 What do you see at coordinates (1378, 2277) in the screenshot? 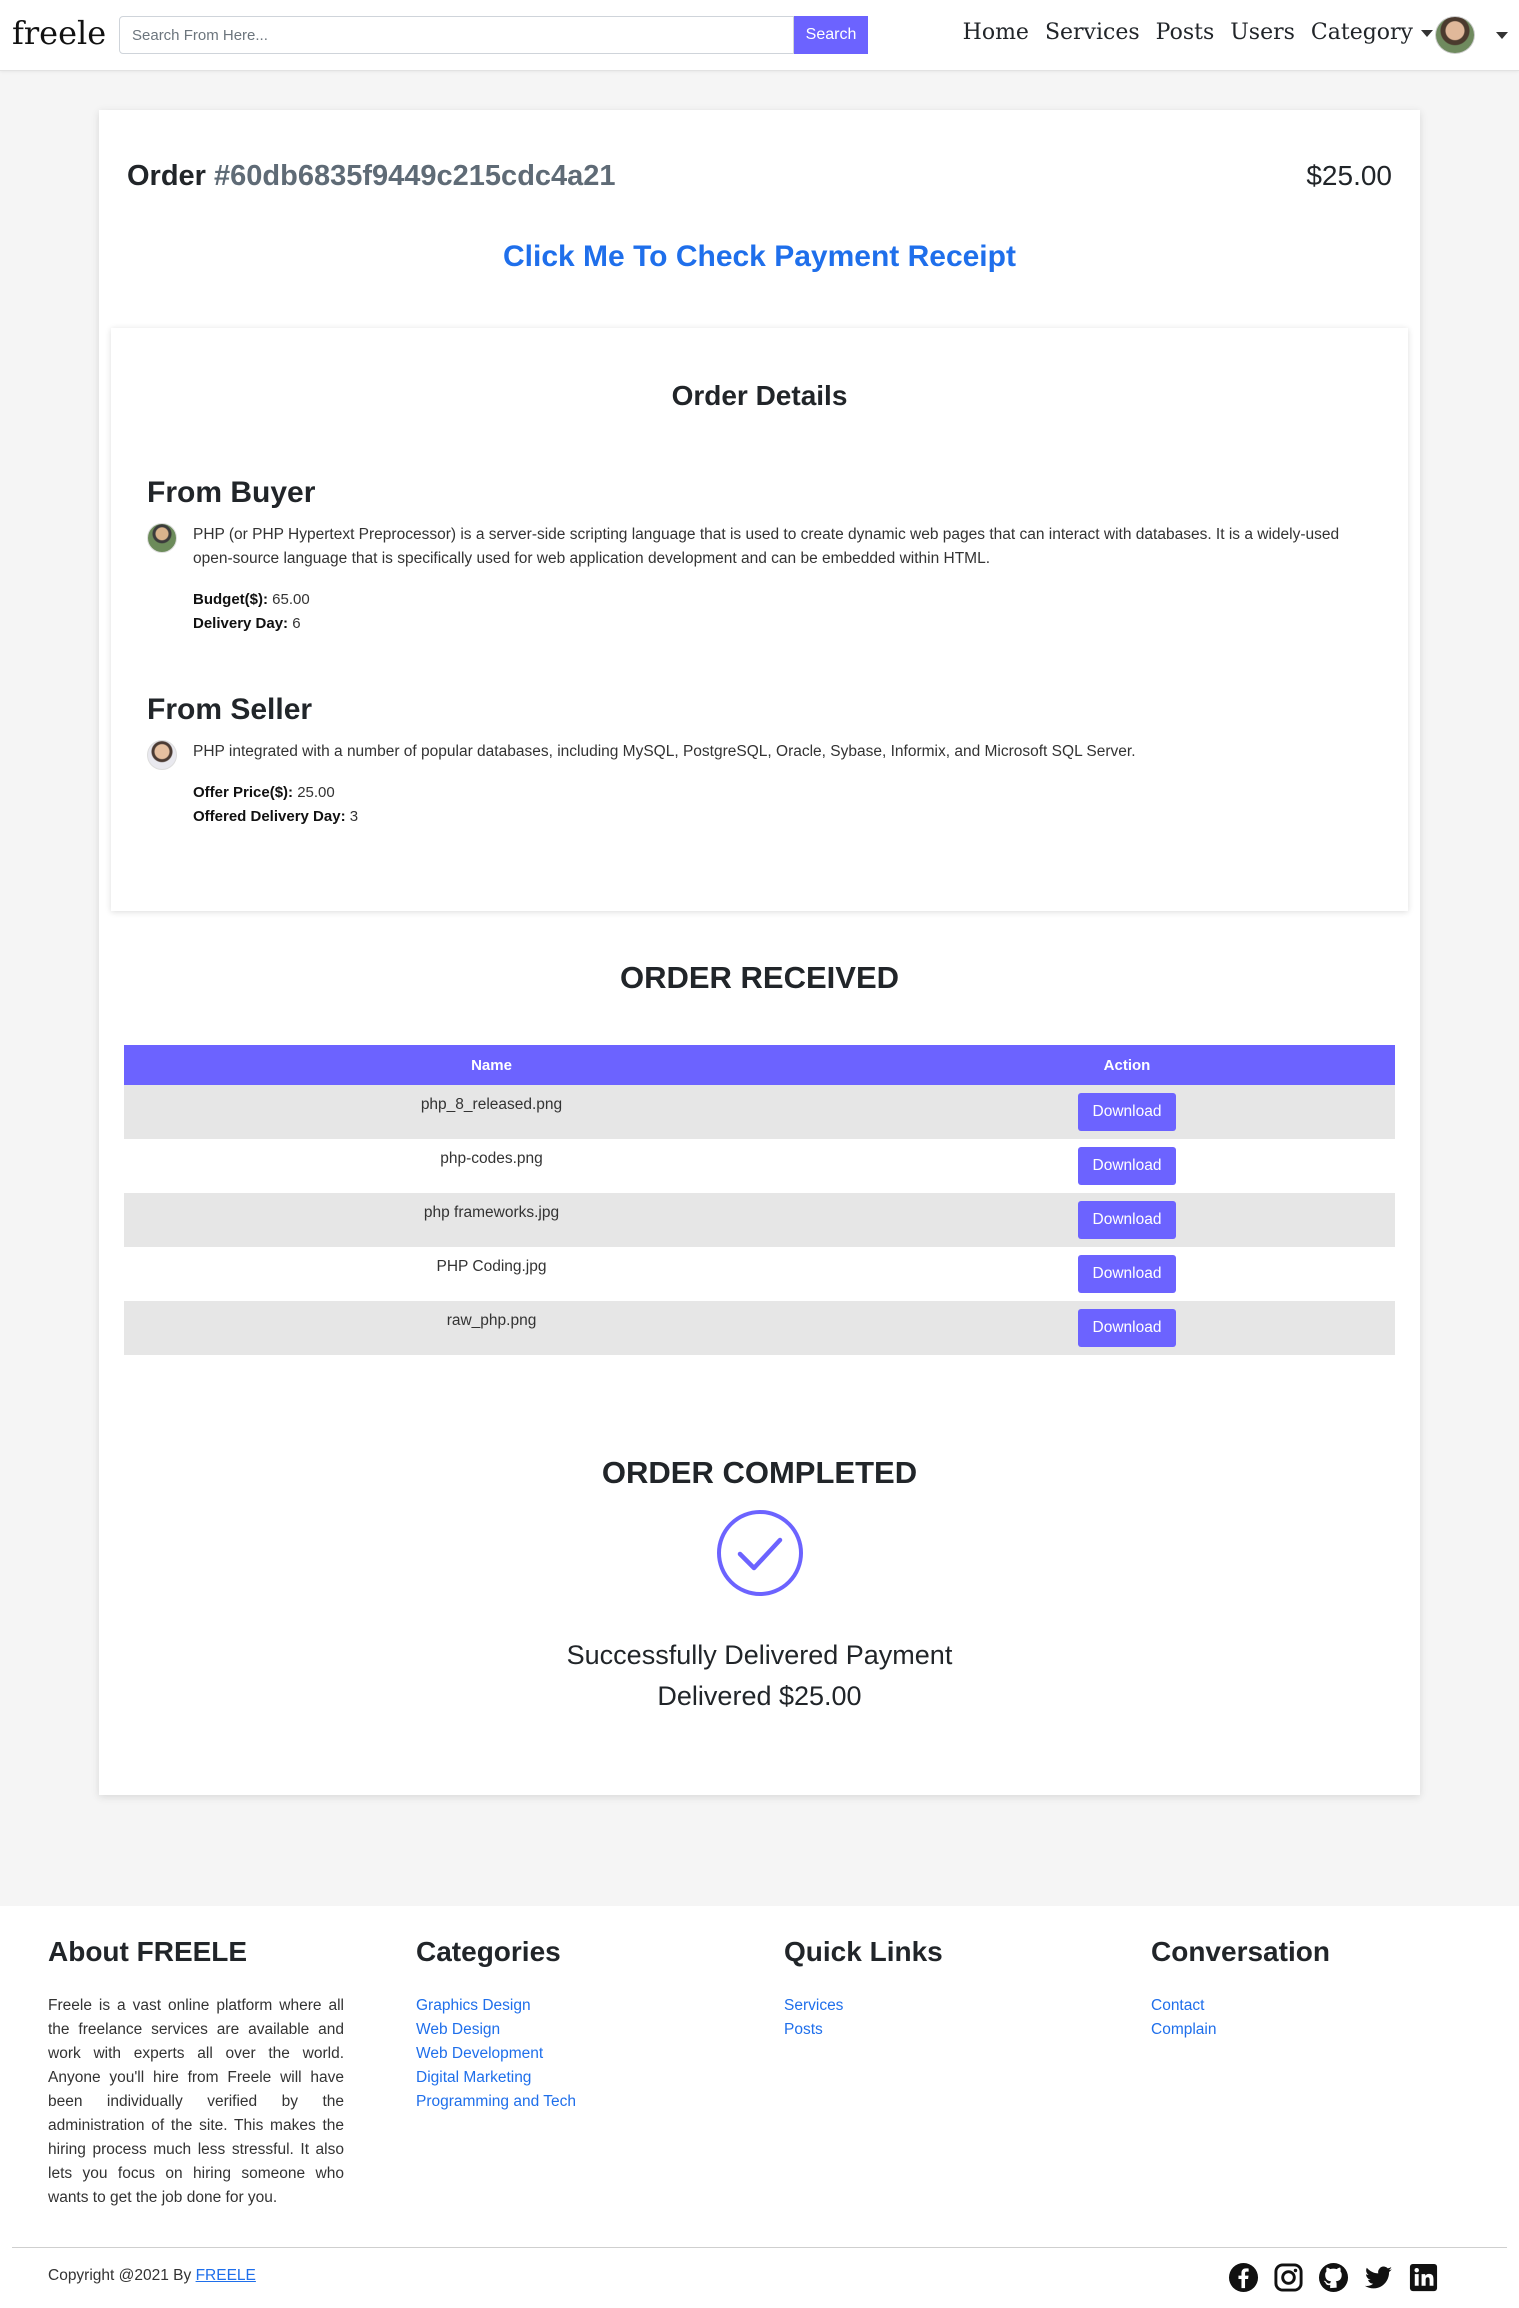
I see `twitter-icon` at bounding box center [1378, 2277].